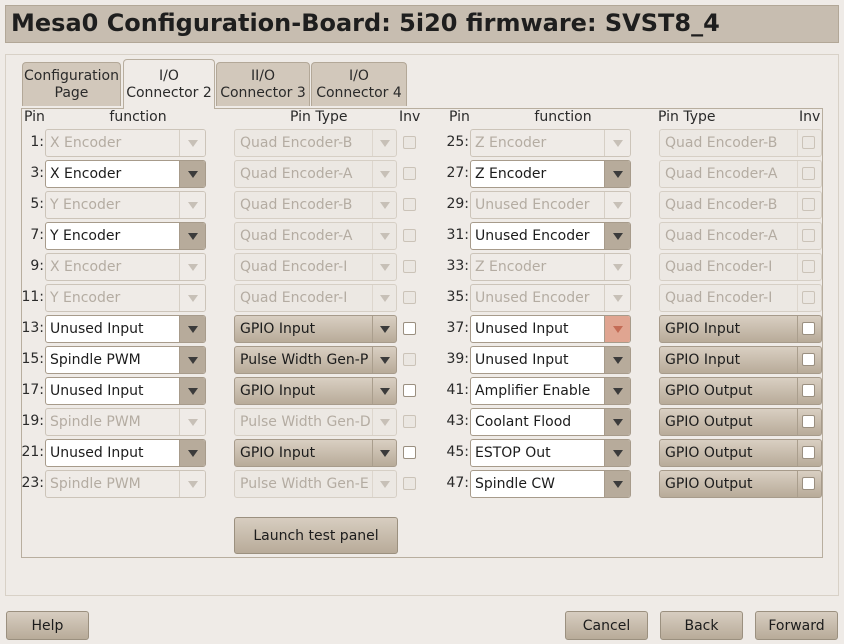 This screenshot has height=644, width=844. Describe the element at coordinates (457, 204) in the screenshot. I see `pin-number: 29:` at that location.